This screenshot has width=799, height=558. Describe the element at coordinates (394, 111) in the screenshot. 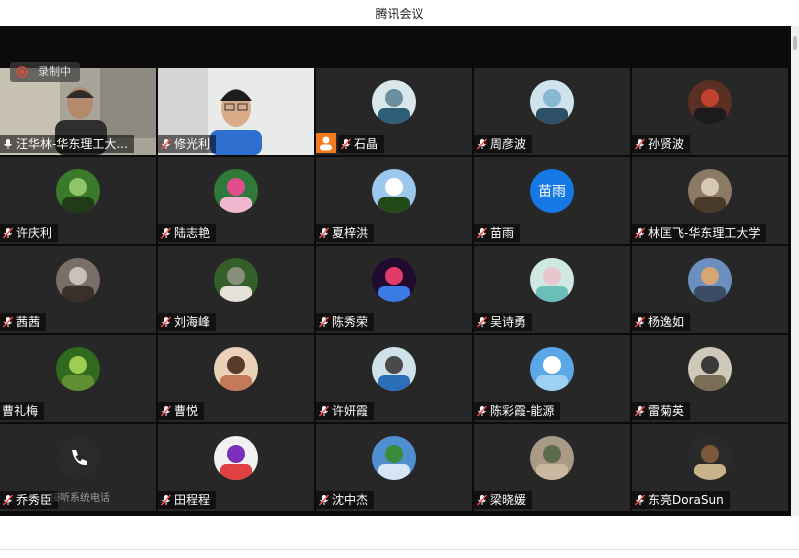

I see `participant-tile: 石晶` at that location.